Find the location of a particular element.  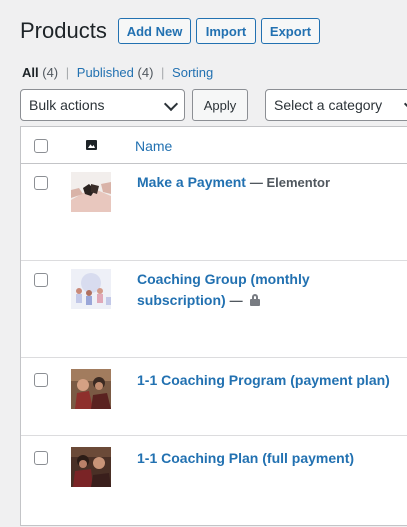

coaching-photo is located at coordinates (91, 389).